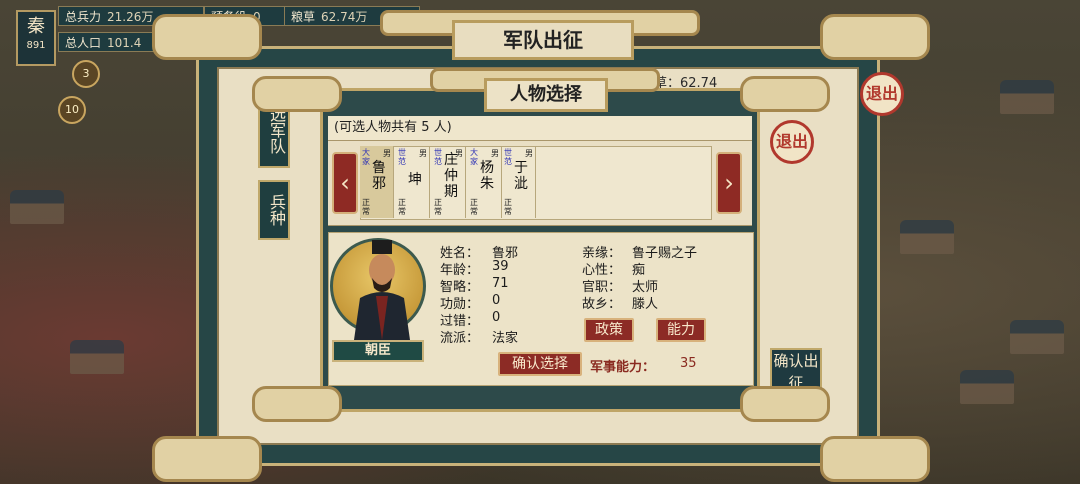 The height and width of the screenshot is (484, 1080). Describe the element at coordinates (83, 17) in the screenshot. I see `troops-label: 总兵力` at that location.